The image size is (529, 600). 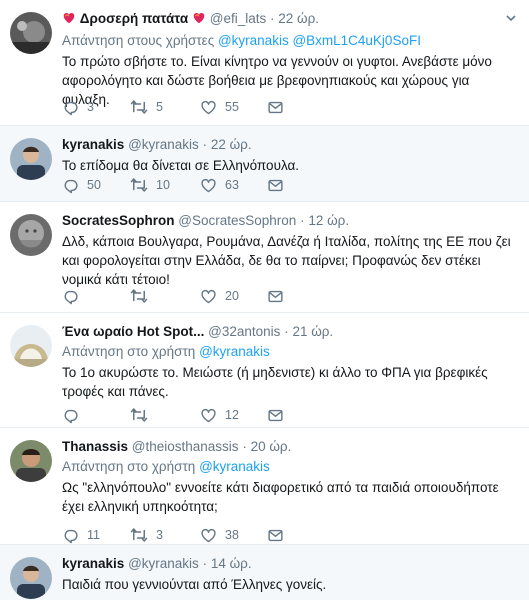 I want to click on user-handle: @SocratesSophron, so click(x=237, y=220).